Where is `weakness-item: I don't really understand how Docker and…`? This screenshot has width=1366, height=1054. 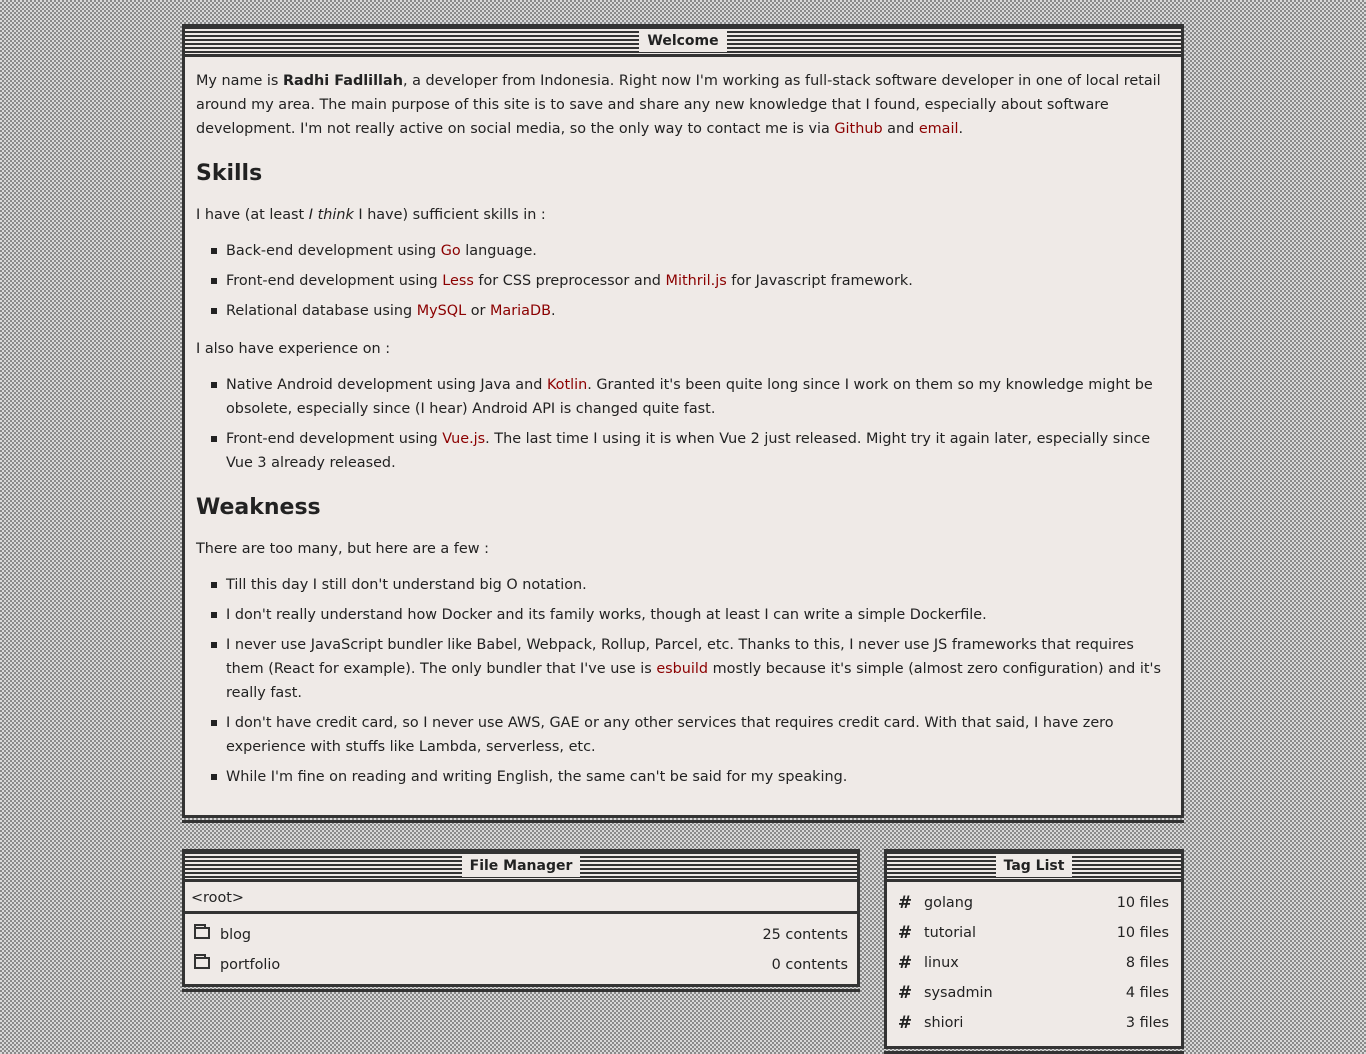 weakness-item: I don't really understand how Docker and… is located at coordinates (691, 615).